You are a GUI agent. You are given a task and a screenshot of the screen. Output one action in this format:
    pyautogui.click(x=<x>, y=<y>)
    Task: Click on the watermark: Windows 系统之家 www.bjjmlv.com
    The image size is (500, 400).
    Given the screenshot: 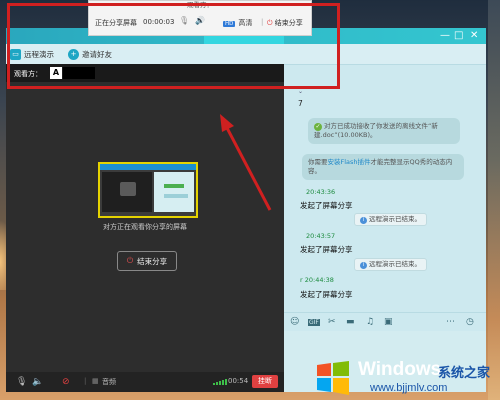 What is the action you would take?
    pyautogui.click(x=405, y=377)
    